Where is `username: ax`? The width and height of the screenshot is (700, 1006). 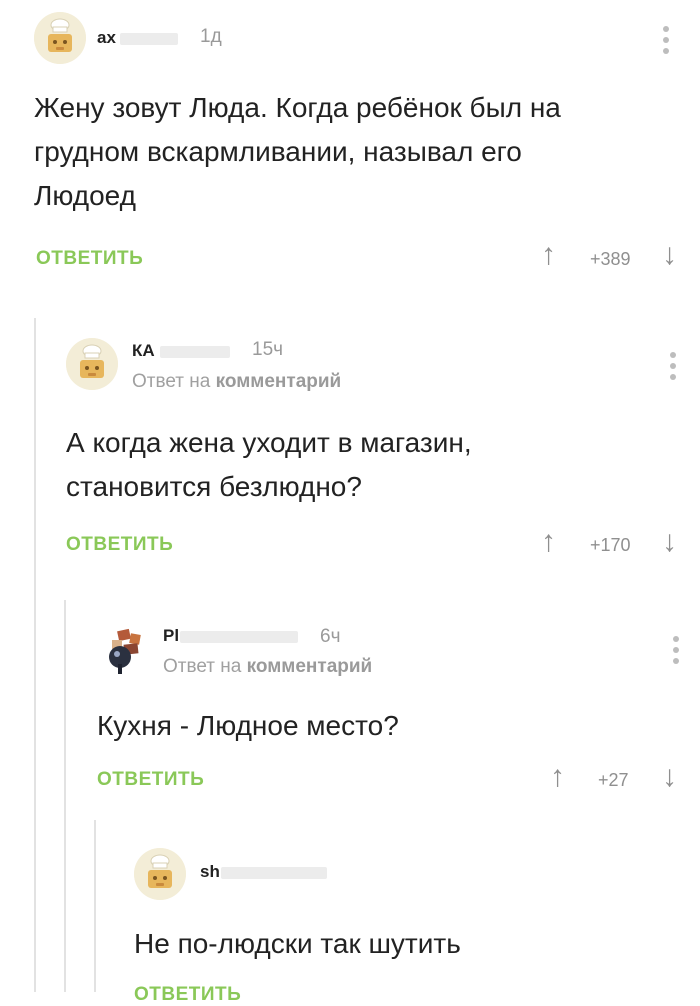
username: ax is located at coordinates (106, 38).